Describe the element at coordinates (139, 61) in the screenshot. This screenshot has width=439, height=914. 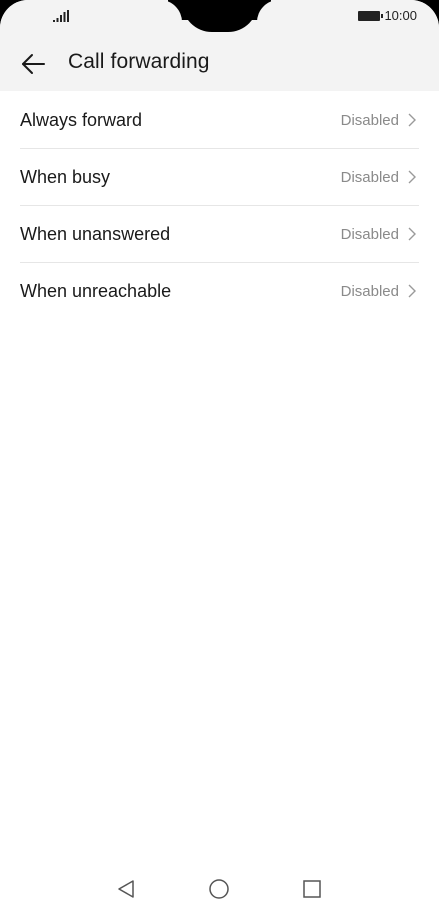
I see `page-title: Call forwarding` at that location.